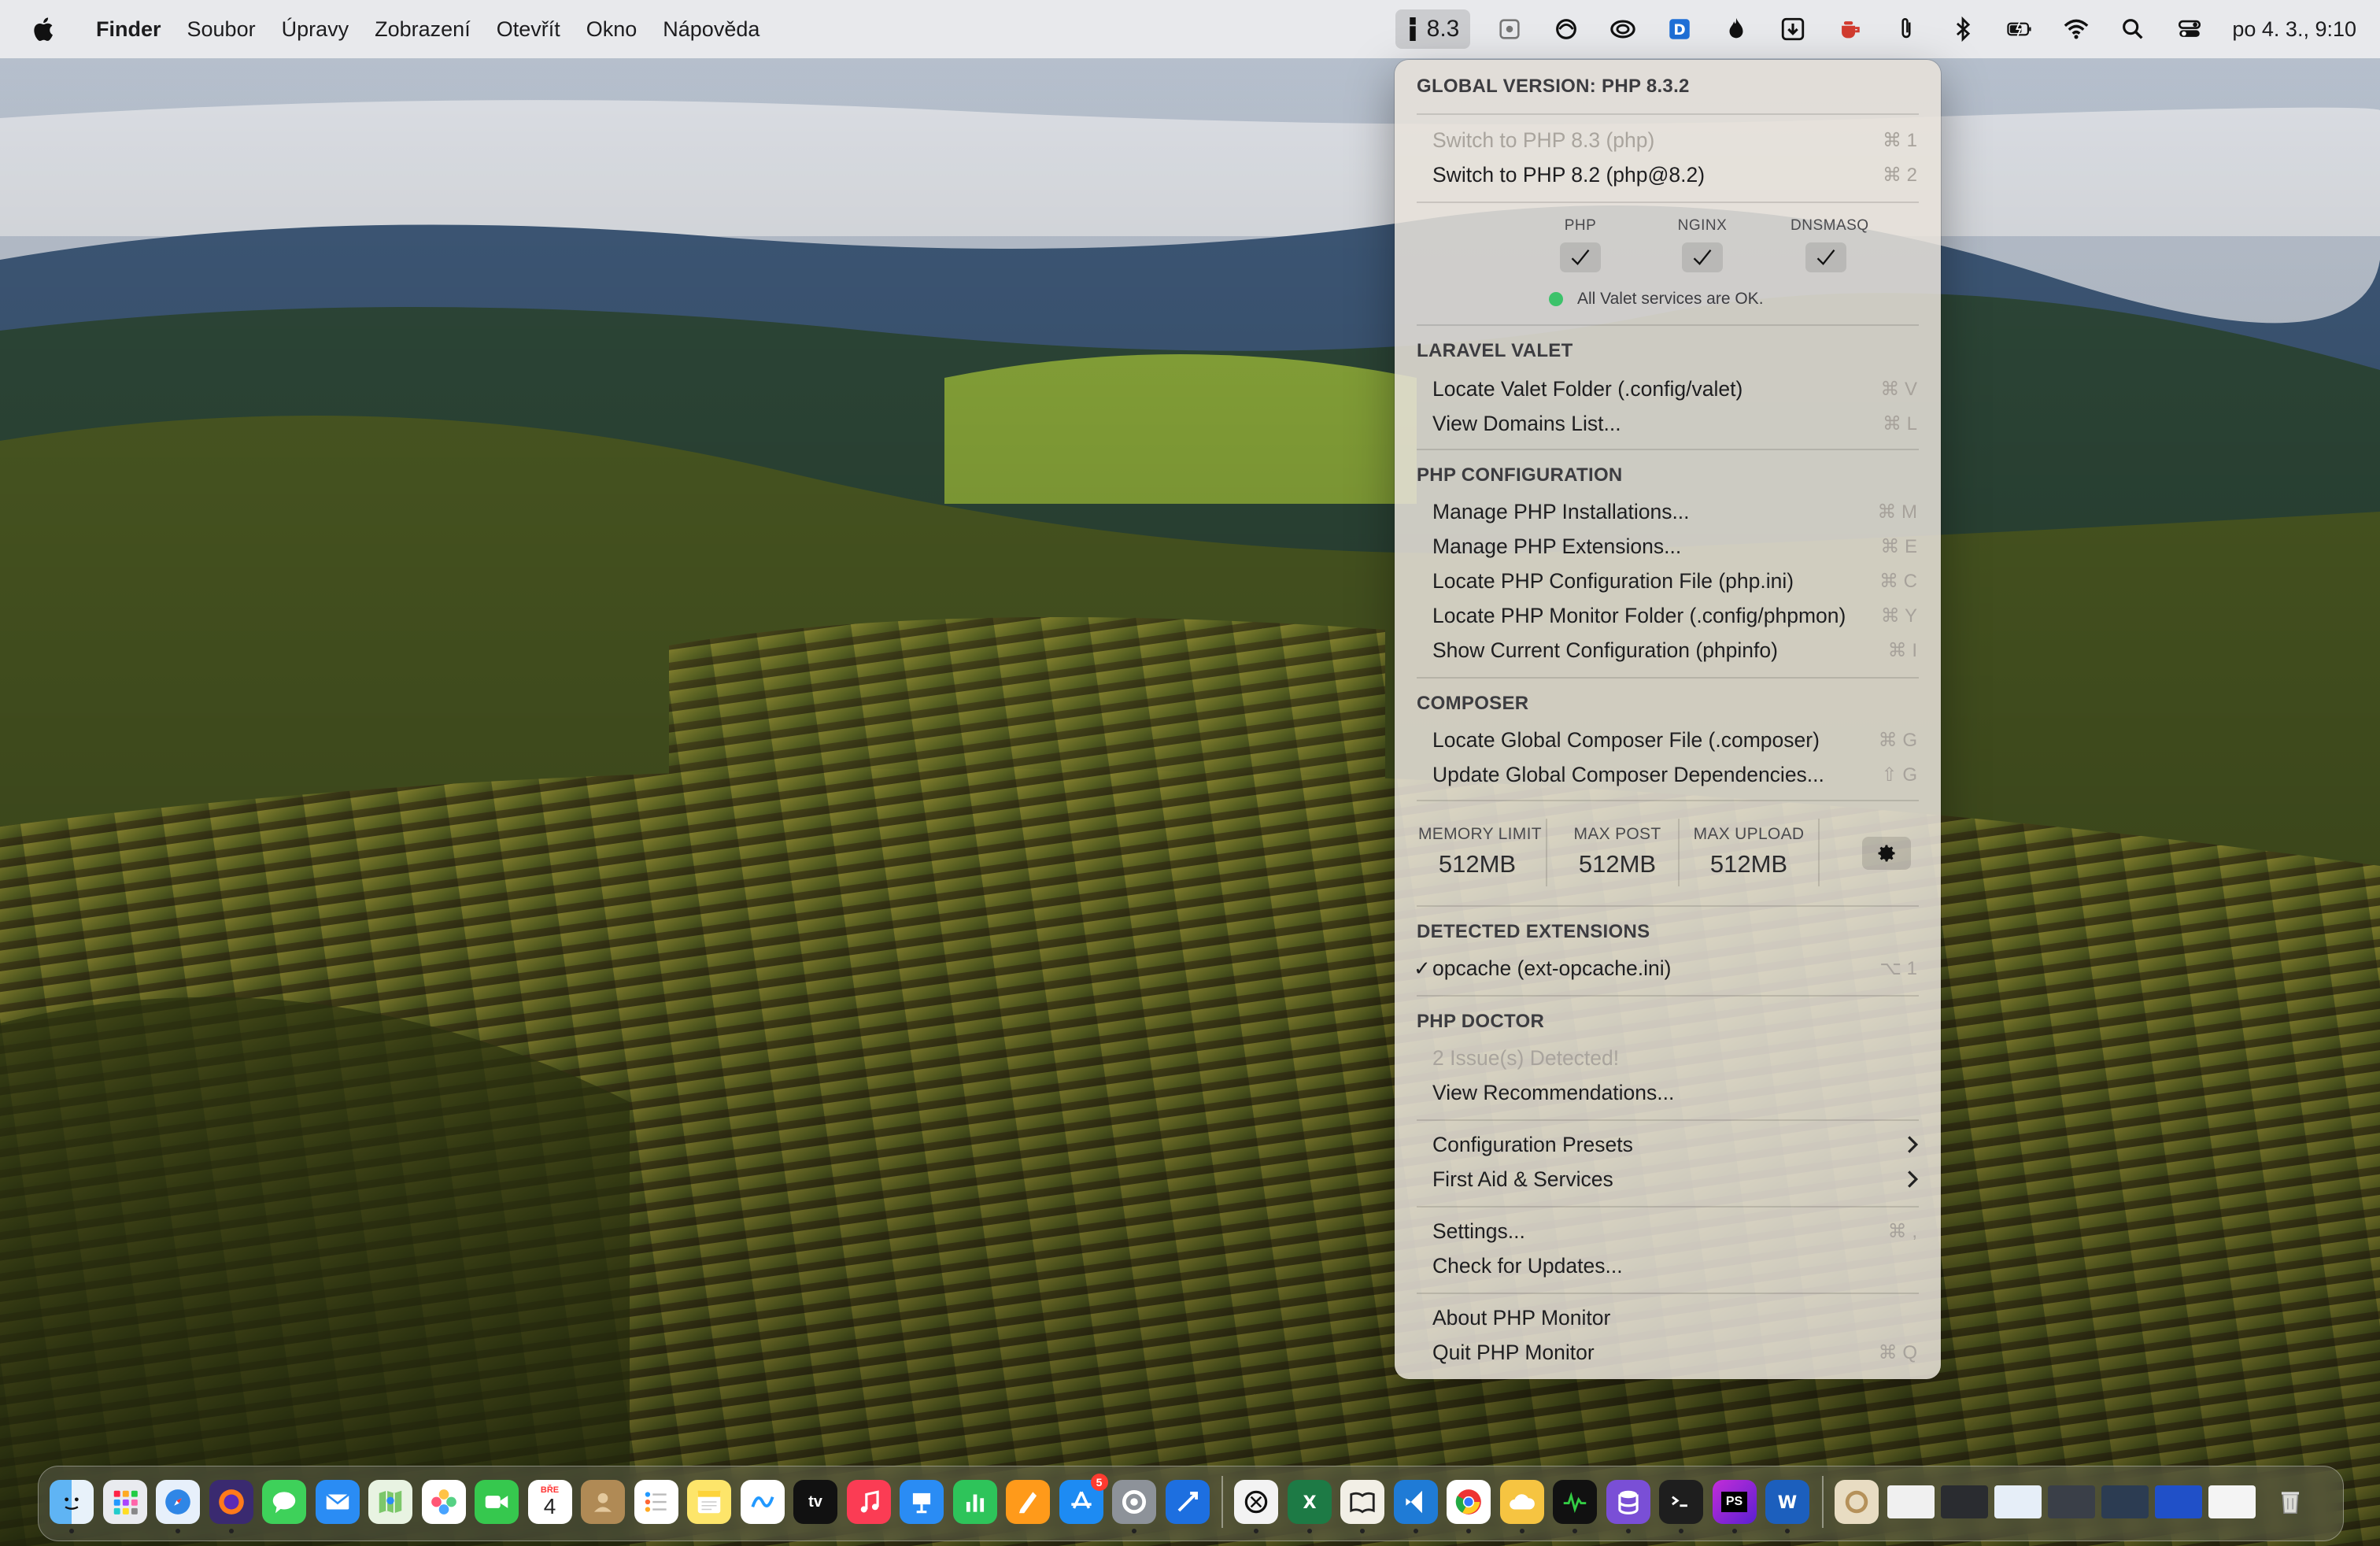 The image size is (2380, 1546). What do you see at coordinates (2076, 29) in the screenshot?
I see `wifi-icon` at bounding box center [2076, 29].